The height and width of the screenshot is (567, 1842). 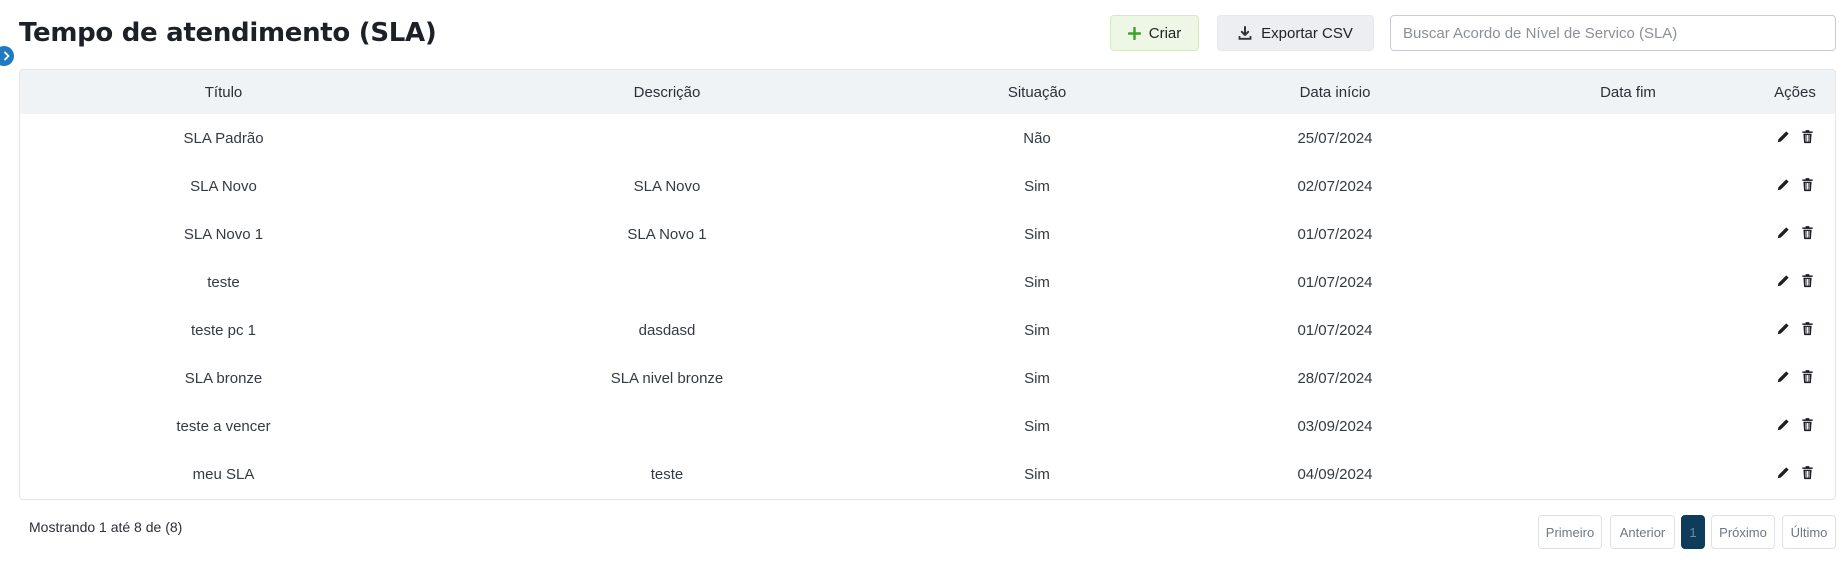 I want to click on cell-titulo: SLA bronze, so click(x=223, y=378).